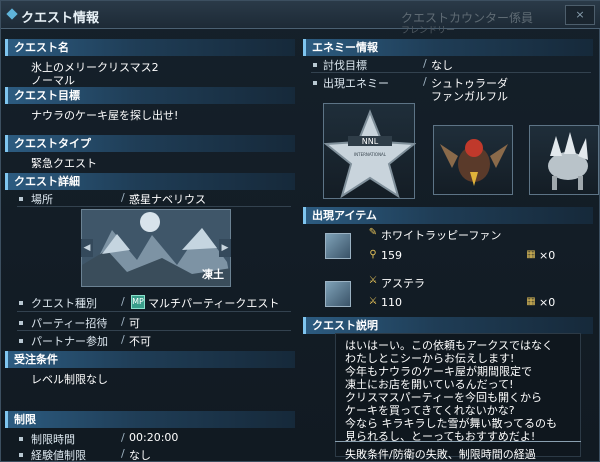 The image size is (600, 462). What do you see at coordinates (440, 454) in the screenshot?
I see `fail-conditions-text: 失敗条件/防衛の失敗、制限時間の経過` at bounding box center [440, 454].